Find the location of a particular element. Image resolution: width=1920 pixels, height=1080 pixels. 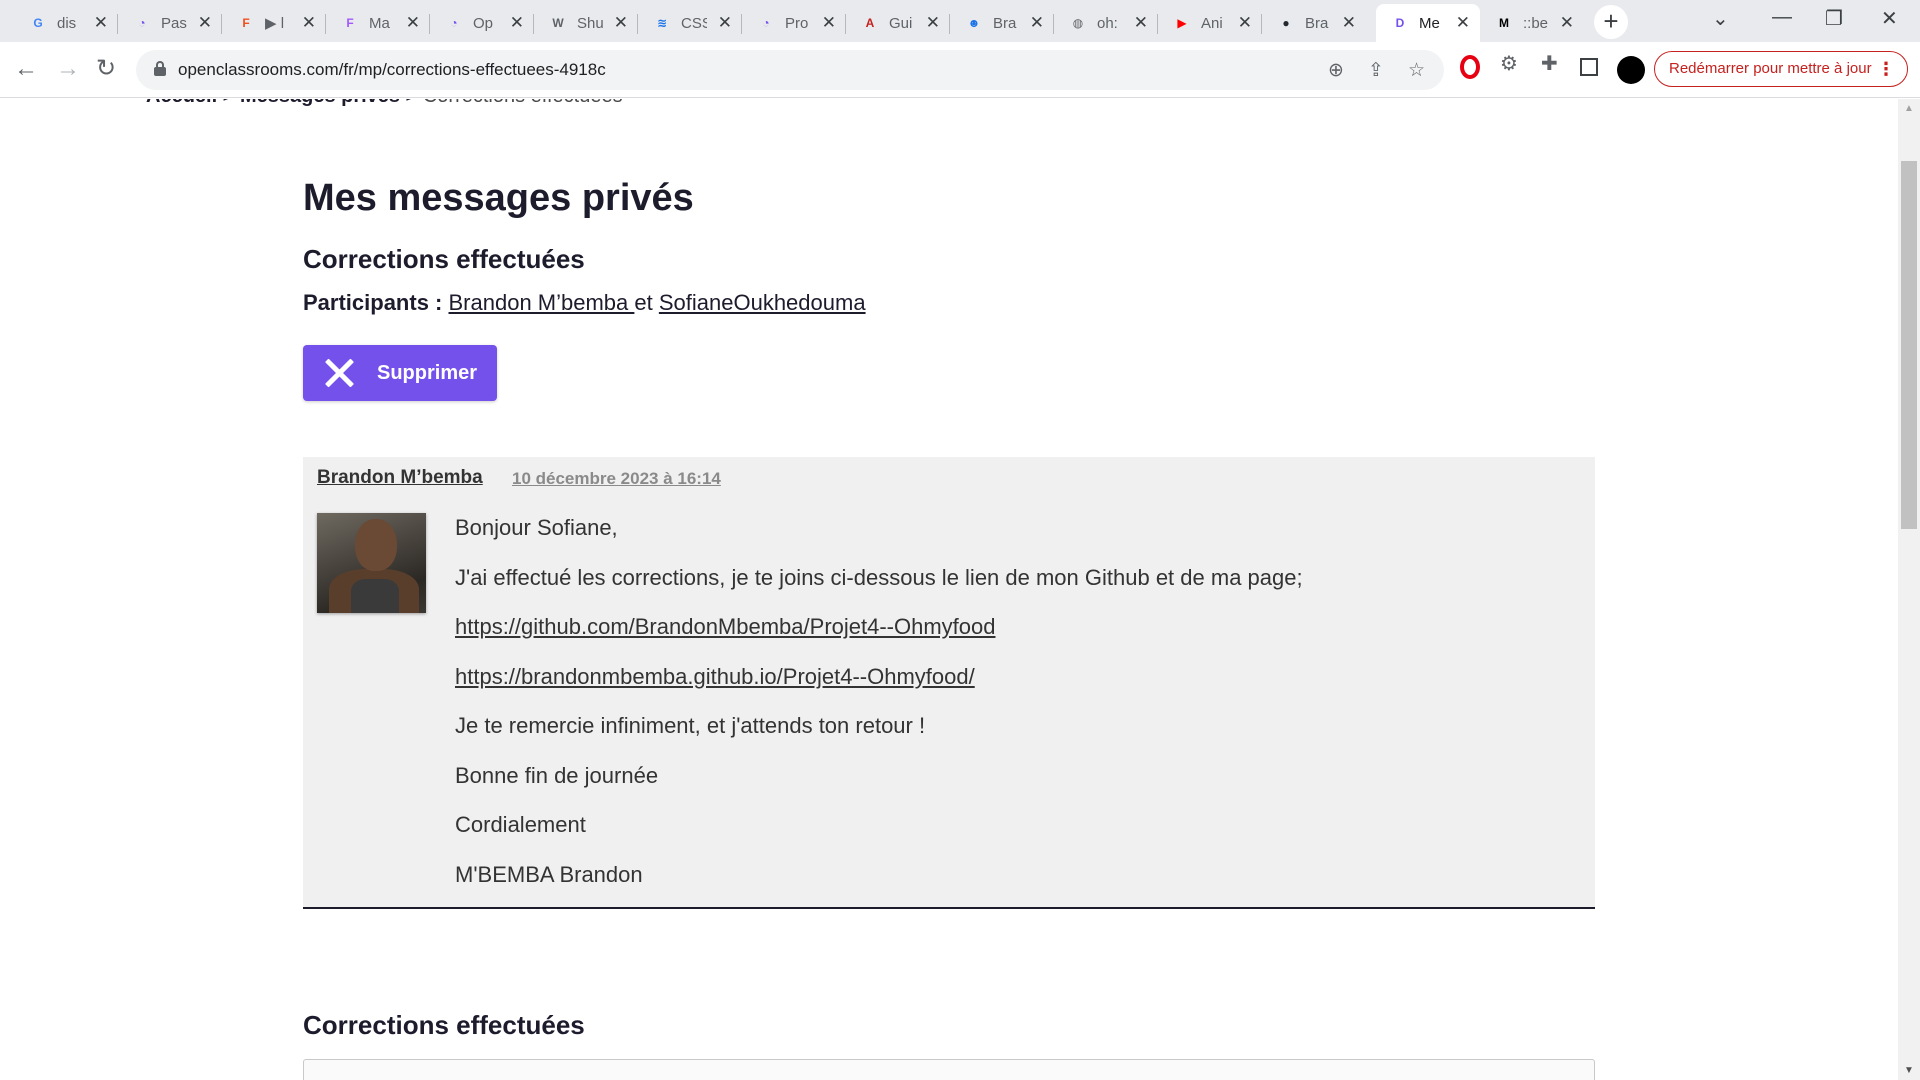

reload-button: ↻ is located at coordinates (106, 69).